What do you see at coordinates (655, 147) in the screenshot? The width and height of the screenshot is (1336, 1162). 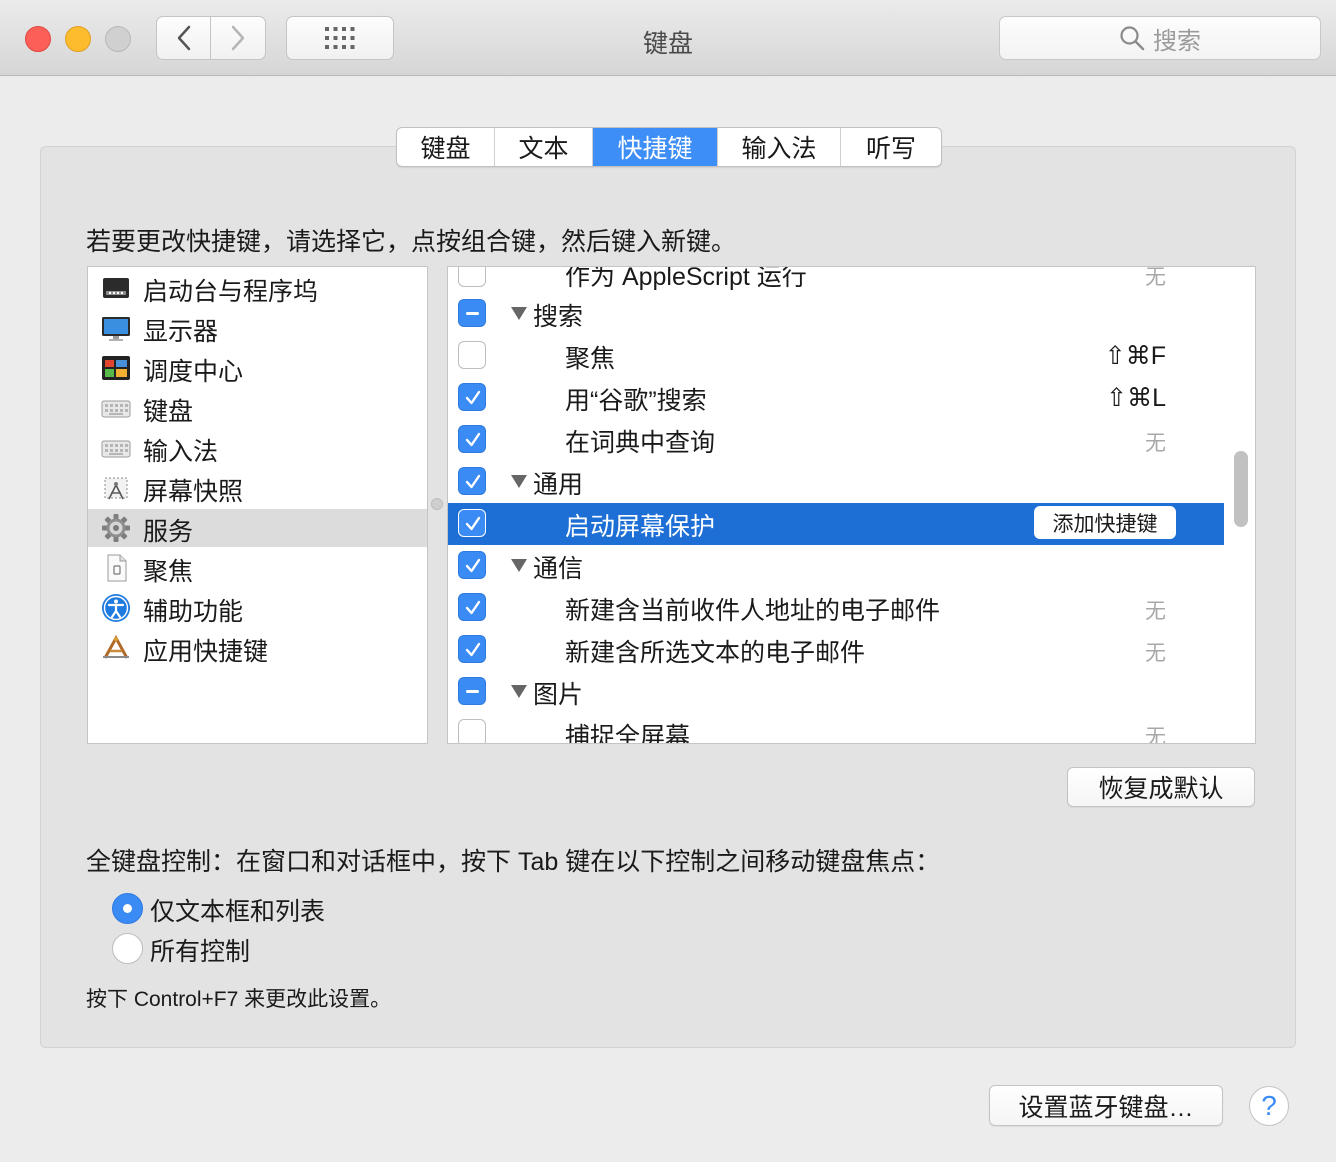 I see `tab-shortcuts: 快捷键` at bounding box center [655, 147].